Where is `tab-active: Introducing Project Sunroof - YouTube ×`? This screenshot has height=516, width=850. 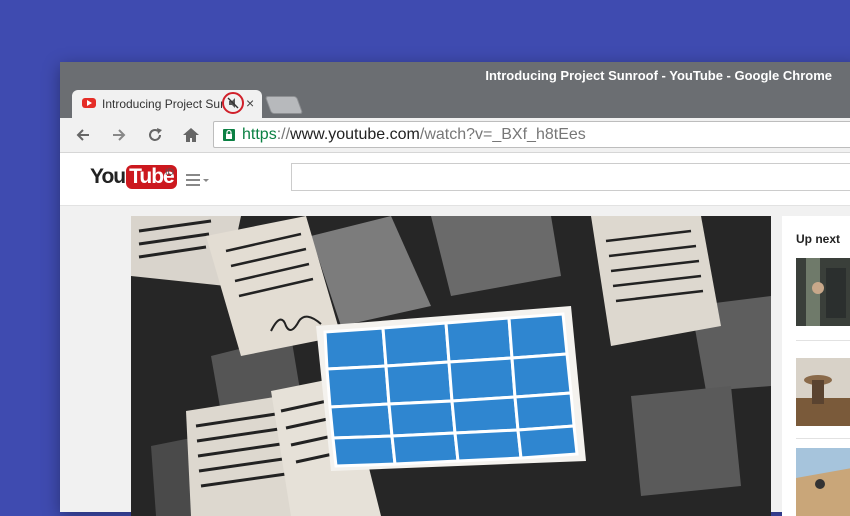 tab-active: Introducing Project Sunroof - YouTube × is located at coordinates (167, 104).